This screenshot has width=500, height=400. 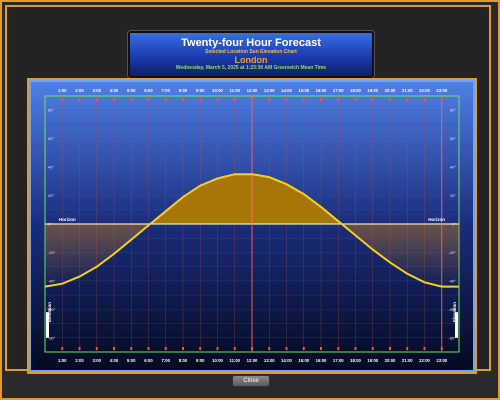 What do you see at coordinates (338, 360) in the screenshot?
I see `x-tick-label-bottom: 17:00` at bounding box center [338, 360].